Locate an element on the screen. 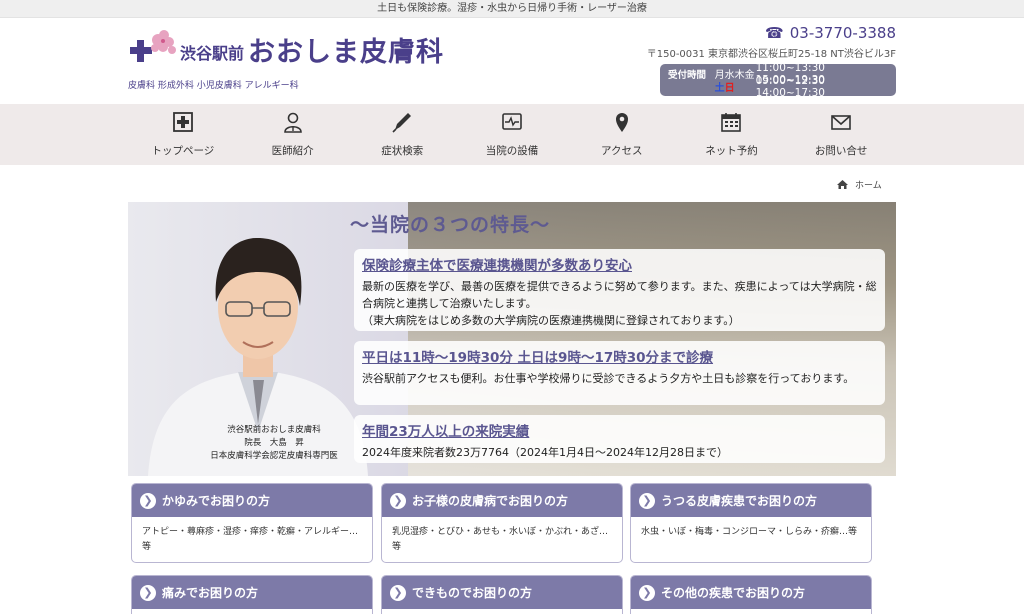 Image resolution: width=1024 pixels, height=614 pixels. breadcrumb: ホーム is located at coordinates (859, 184).